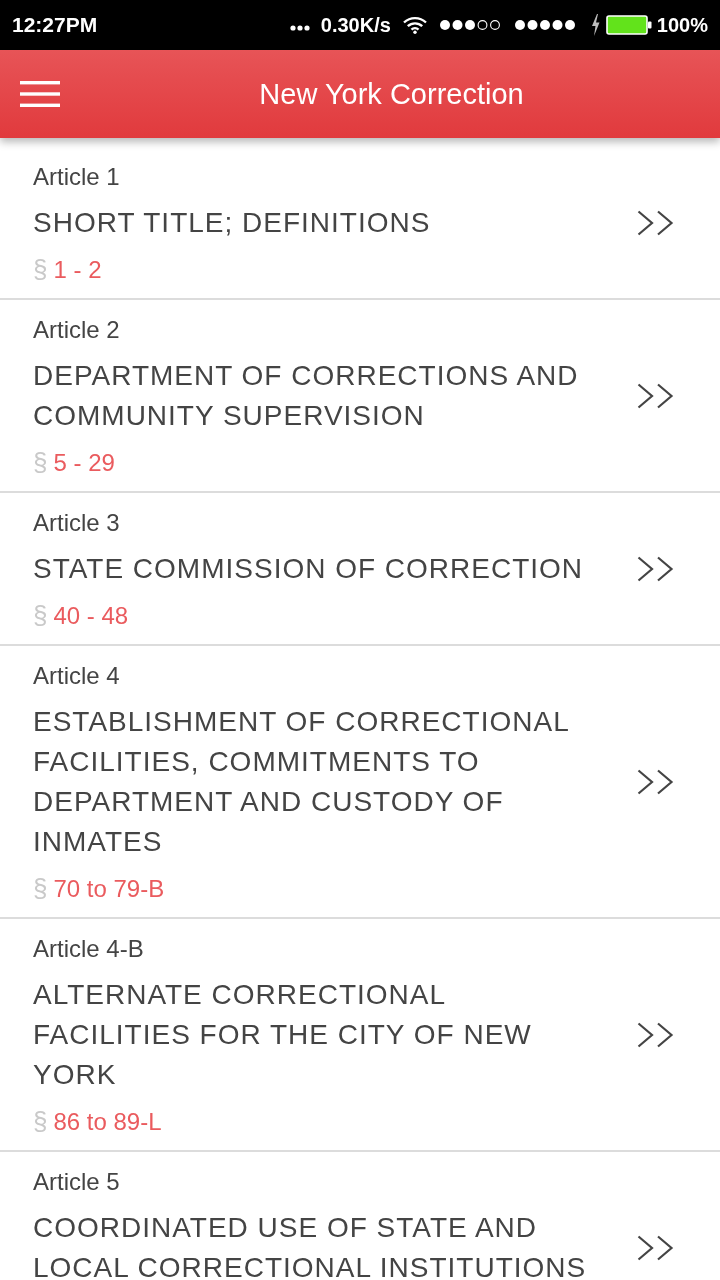 Image resolution: width=720 pixels, height=1280 pixels. Describe the element at coordinates (67, 269) in the screenshot. I see `section-range: § 1 - 2` at that location.